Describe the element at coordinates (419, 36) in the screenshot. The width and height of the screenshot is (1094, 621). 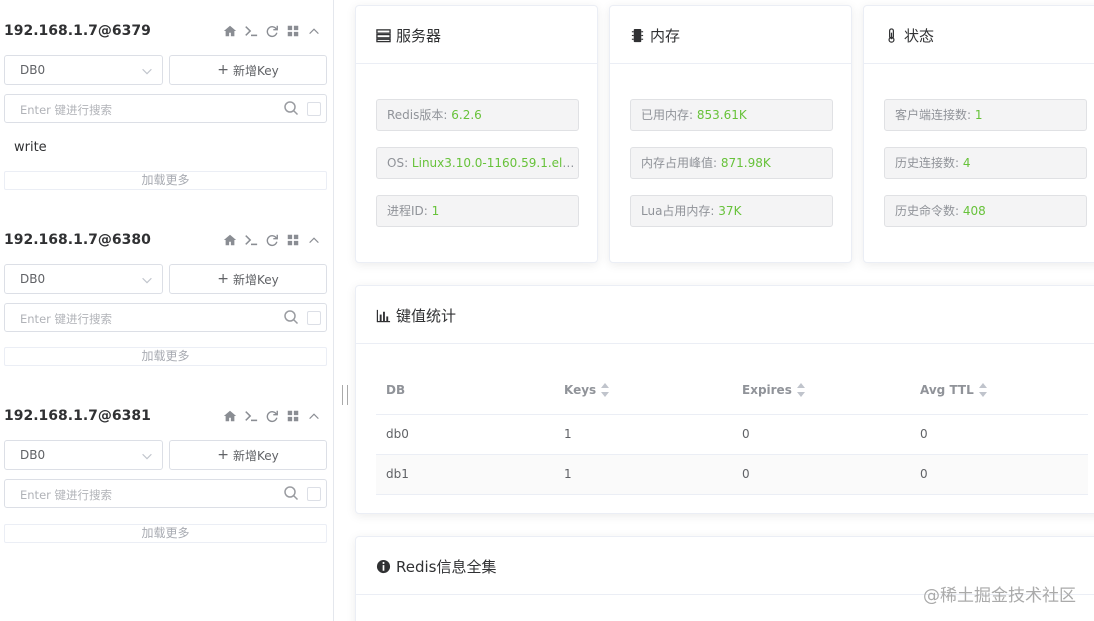
I see `server-title: 服务器` at that location.